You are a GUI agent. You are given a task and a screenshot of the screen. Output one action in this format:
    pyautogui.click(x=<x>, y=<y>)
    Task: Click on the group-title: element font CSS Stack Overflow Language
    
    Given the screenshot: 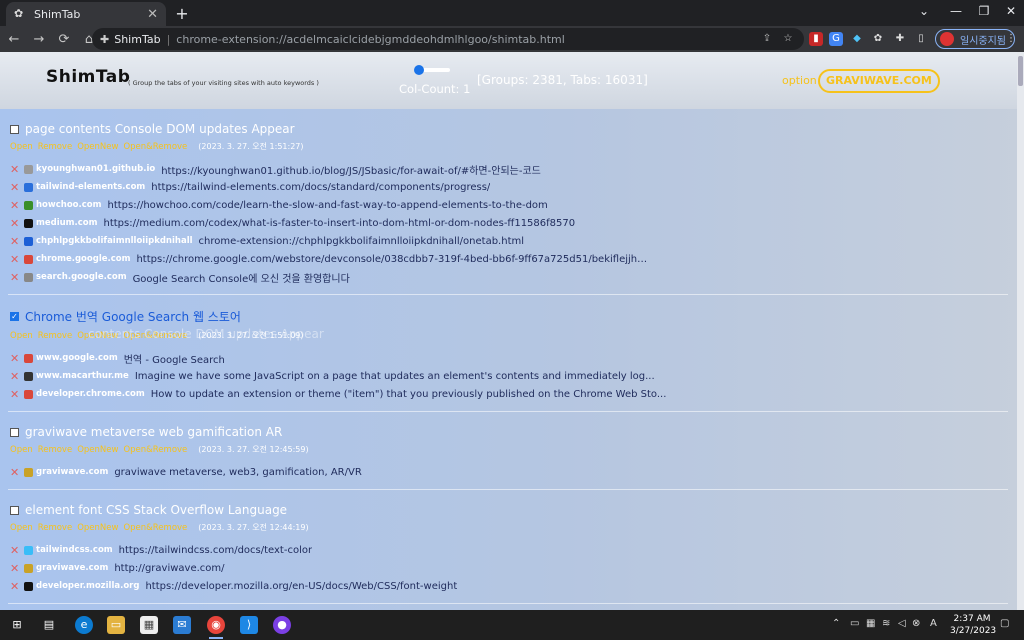 What is the action you would take?
    pyautogui.click(x=156, y=510)
    